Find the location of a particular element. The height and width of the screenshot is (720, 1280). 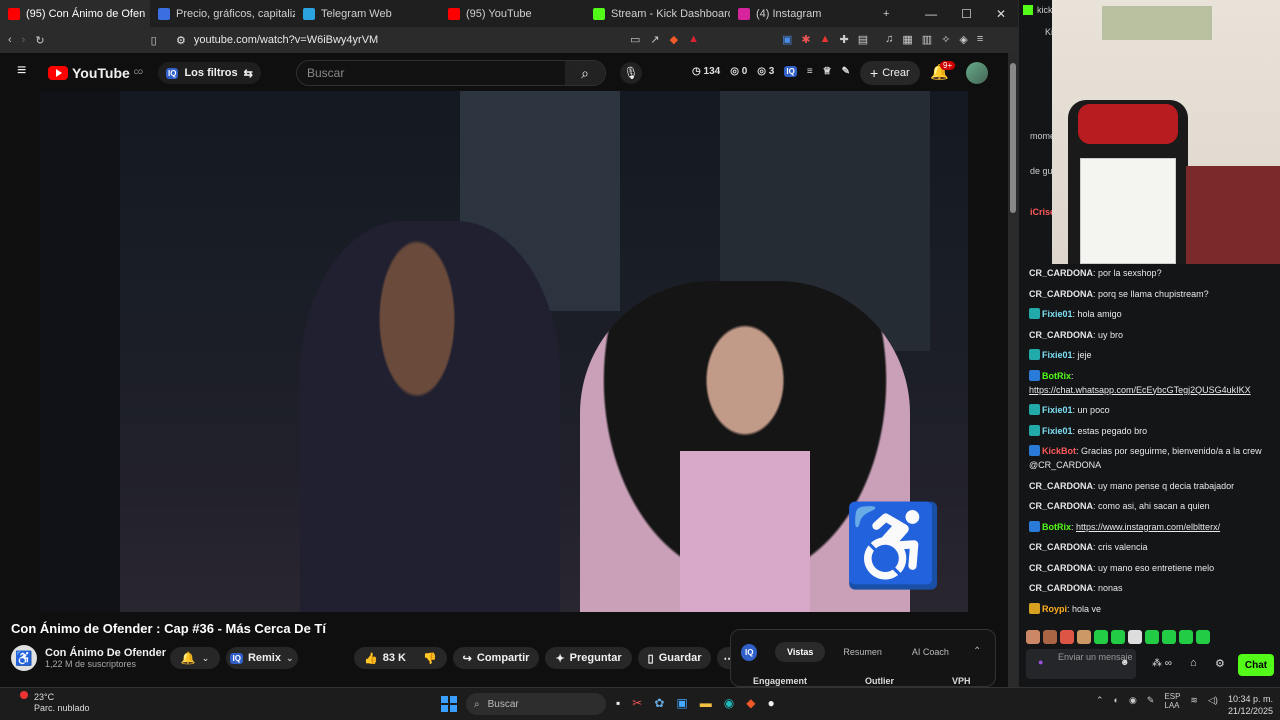

vpn-icon: ◈ is located at coordinates (963, 39).